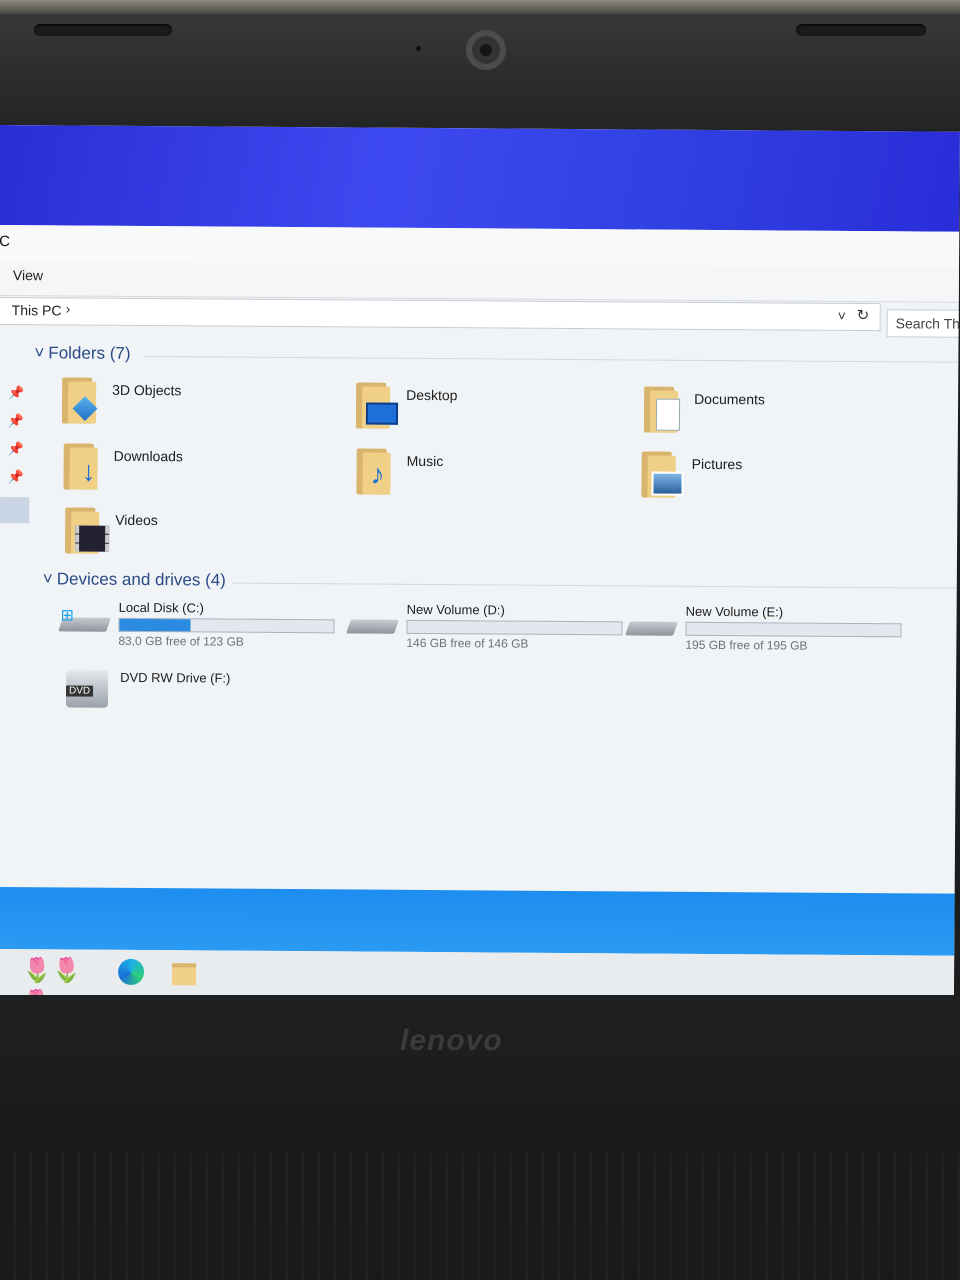 This screenshot has width=960, height=1280. What do you see at coordinates (477, 921) in the screenshot?
I see `taskbar-accent` at bounding box center [477, 921].